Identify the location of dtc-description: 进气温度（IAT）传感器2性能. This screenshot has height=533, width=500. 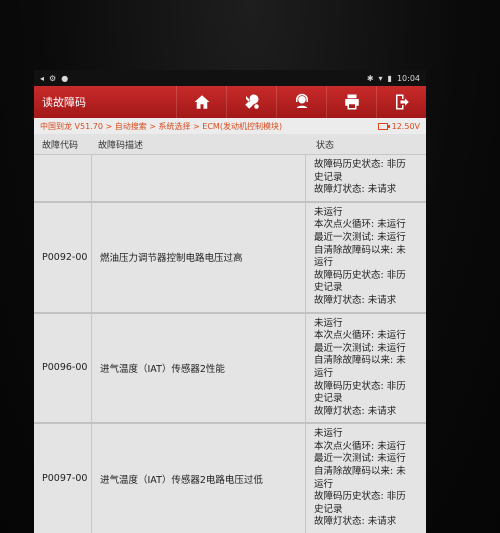
(199, 368).